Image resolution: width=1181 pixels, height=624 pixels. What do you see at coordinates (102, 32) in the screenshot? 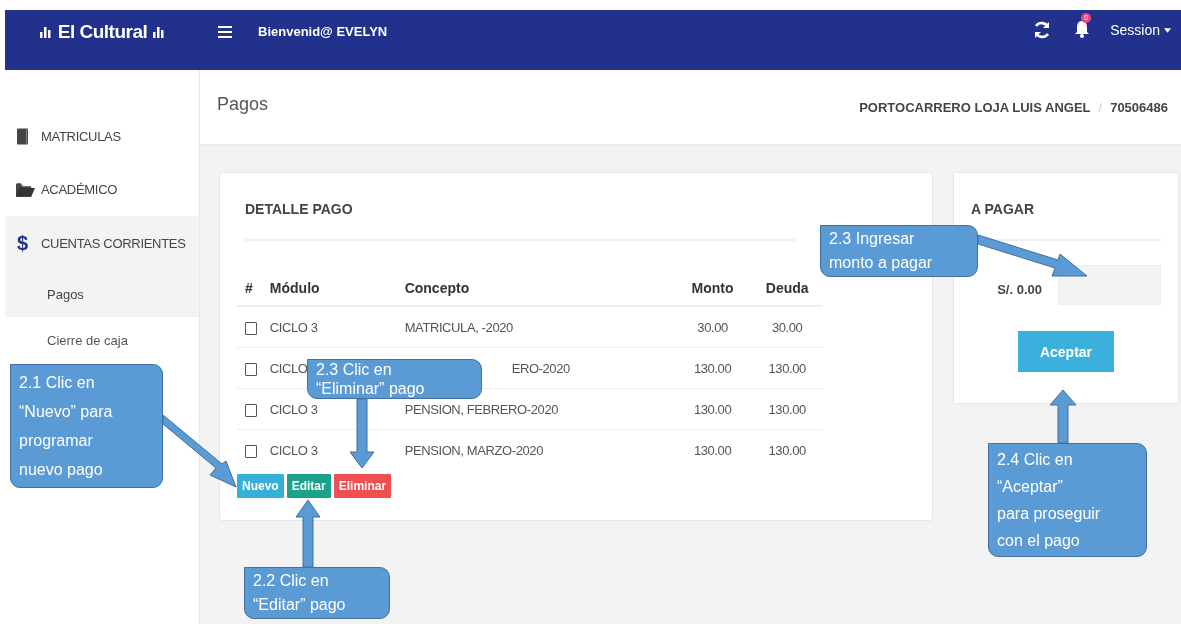
I see `brand-name: El Cultural` at bounding box center [102, 32].